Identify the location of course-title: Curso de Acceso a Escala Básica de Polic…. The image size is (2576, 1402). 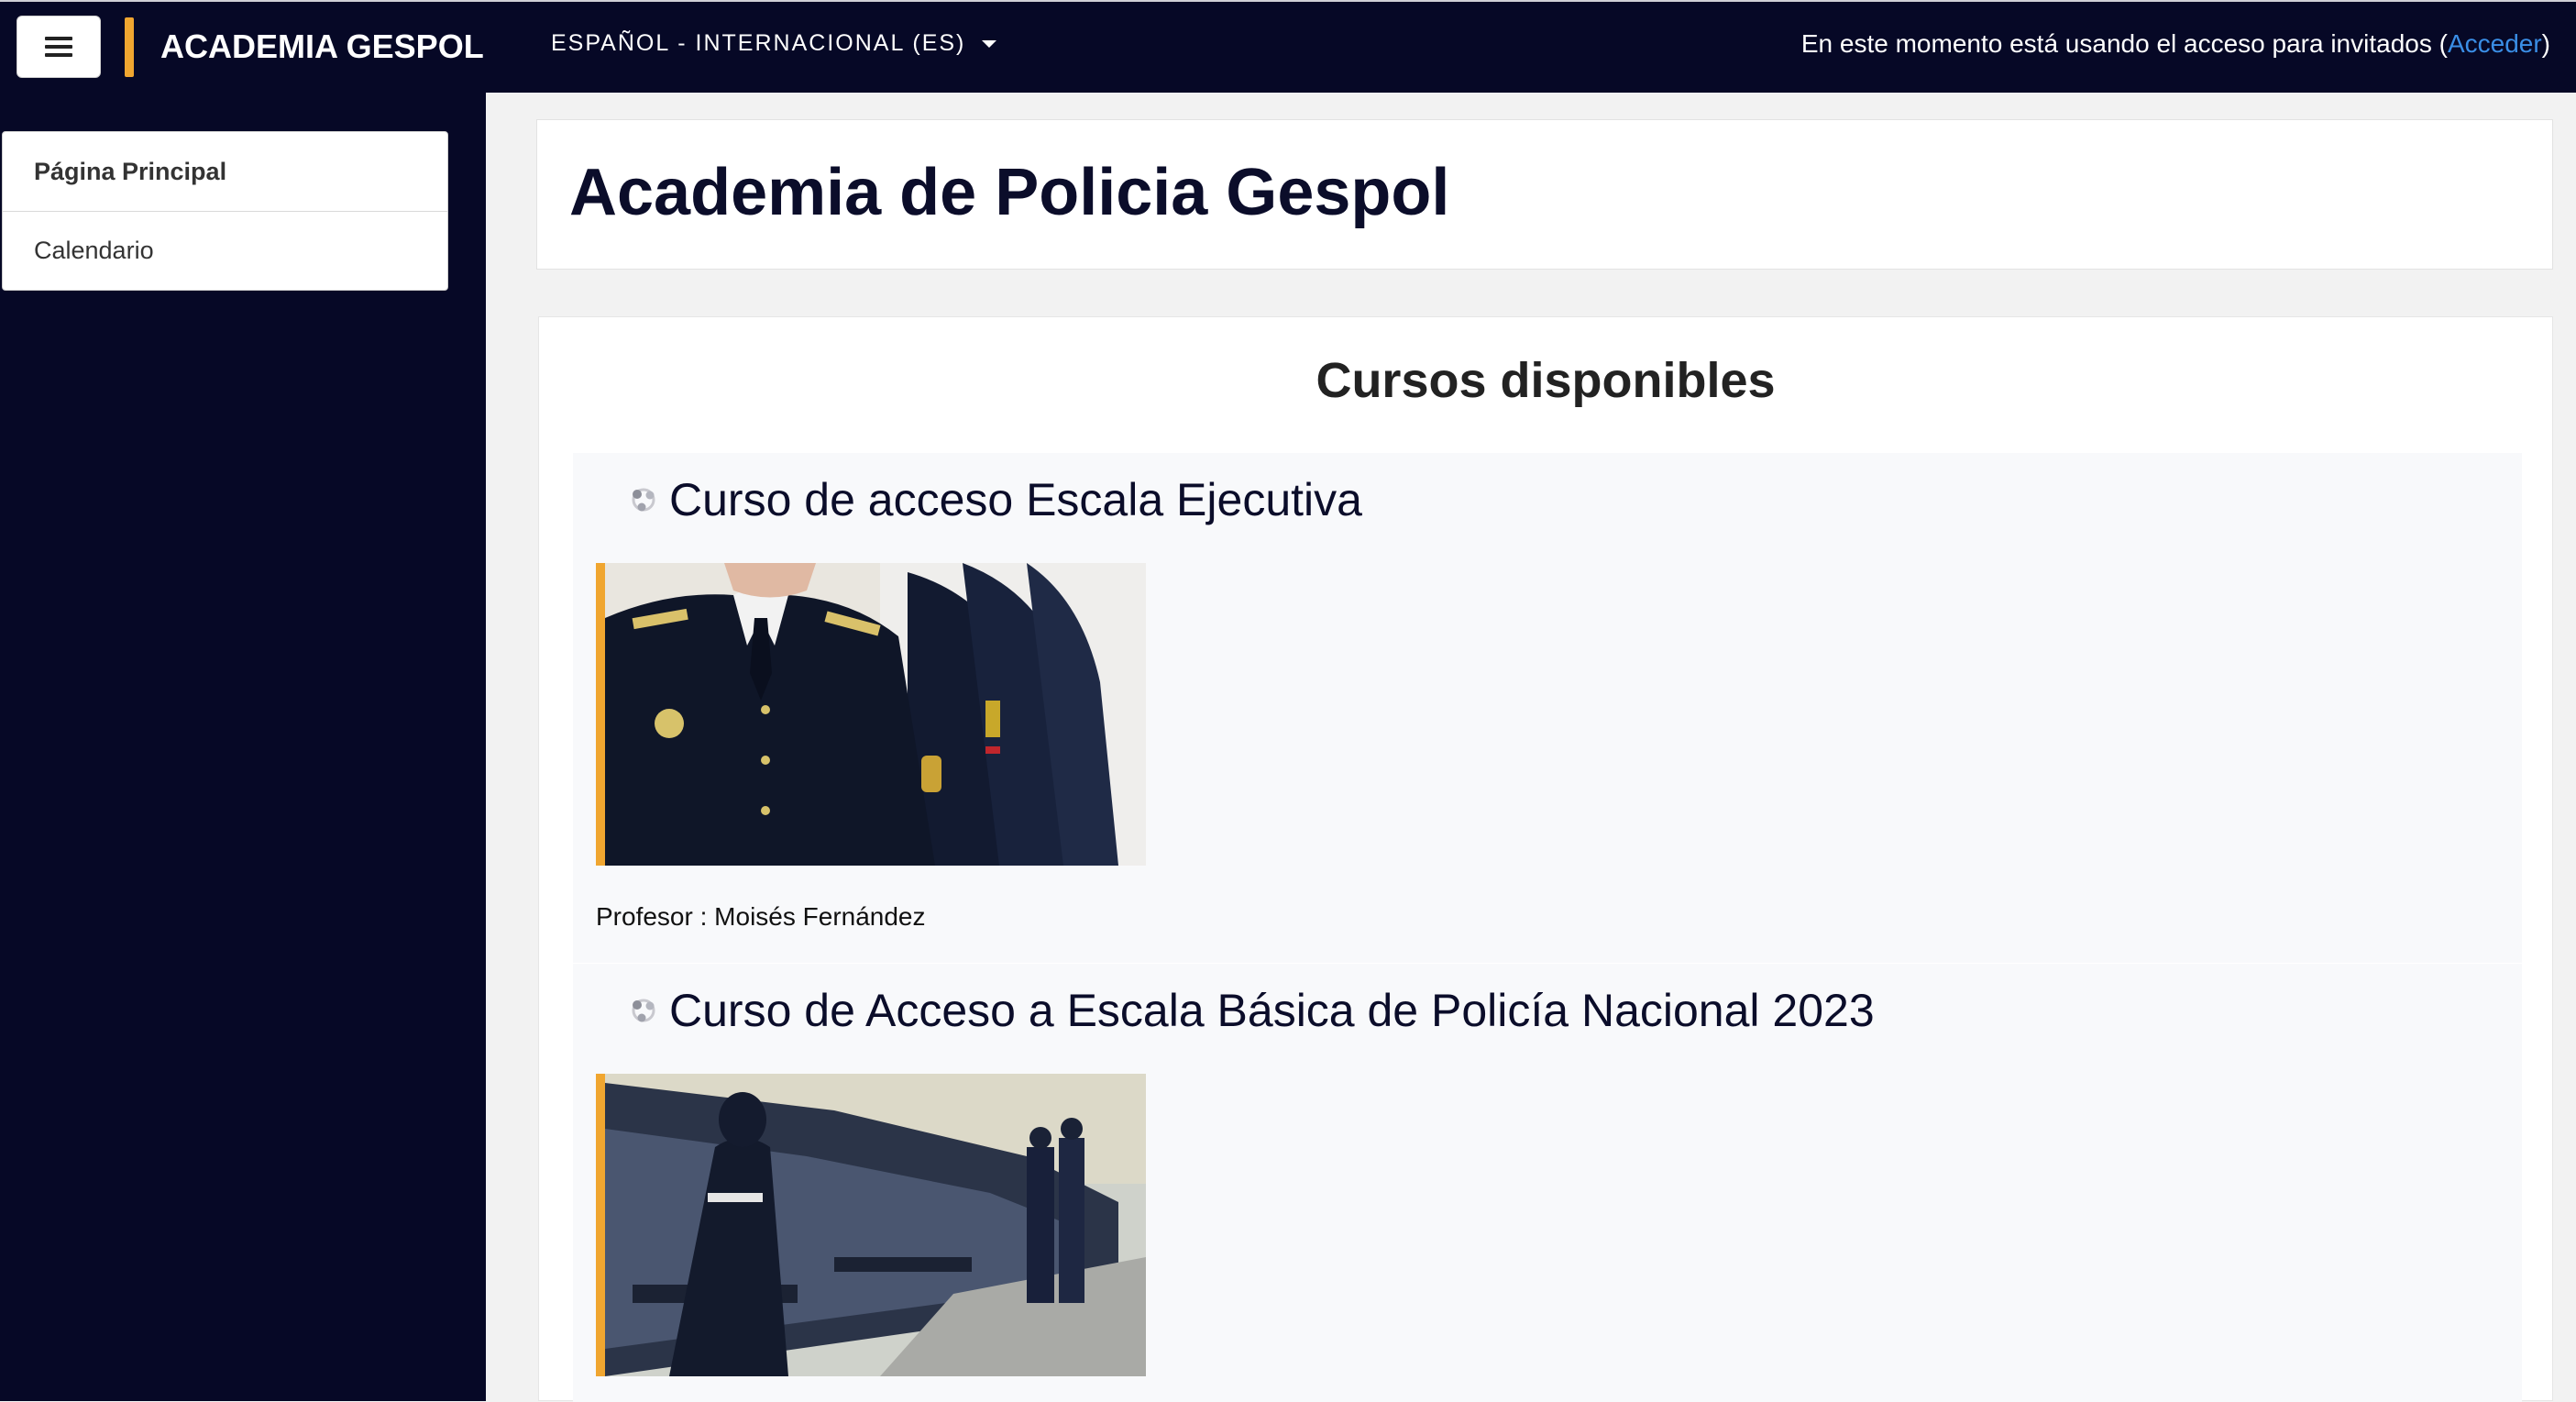
(1272, 1011).